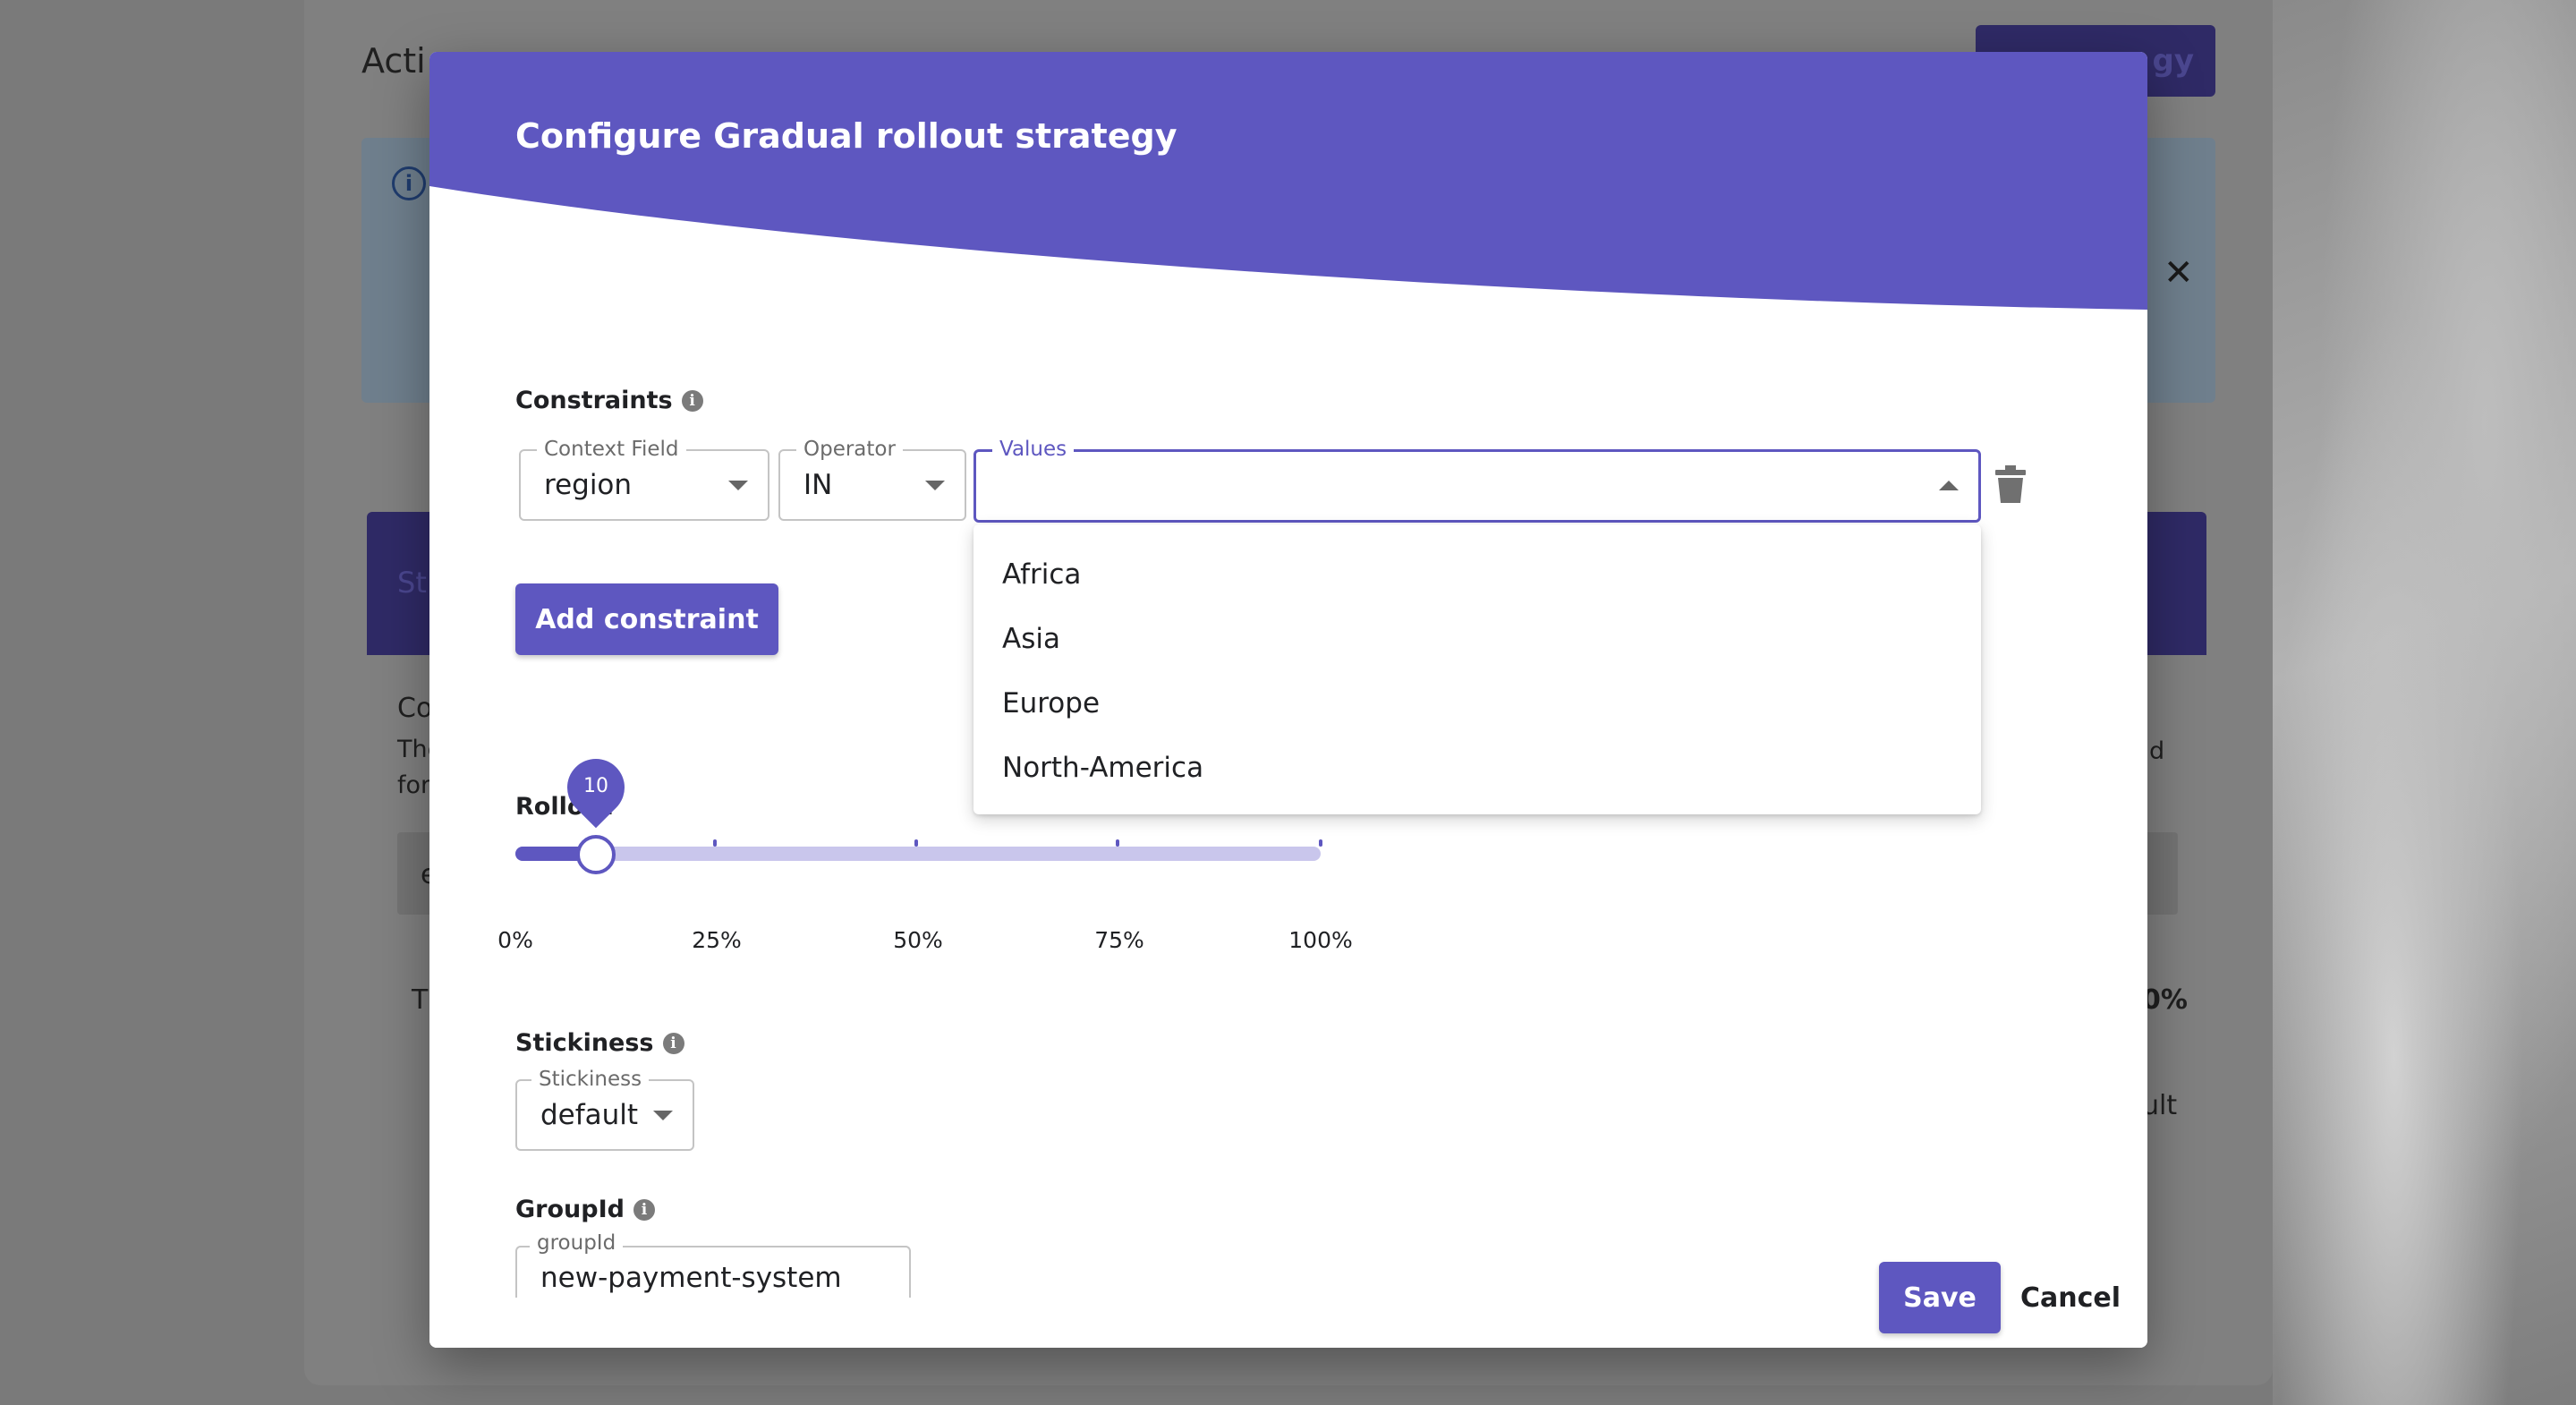 The width and height of the screenshot is (2576, 1405). I want to click on constraints-label: Constraints i, so click(609, 400).